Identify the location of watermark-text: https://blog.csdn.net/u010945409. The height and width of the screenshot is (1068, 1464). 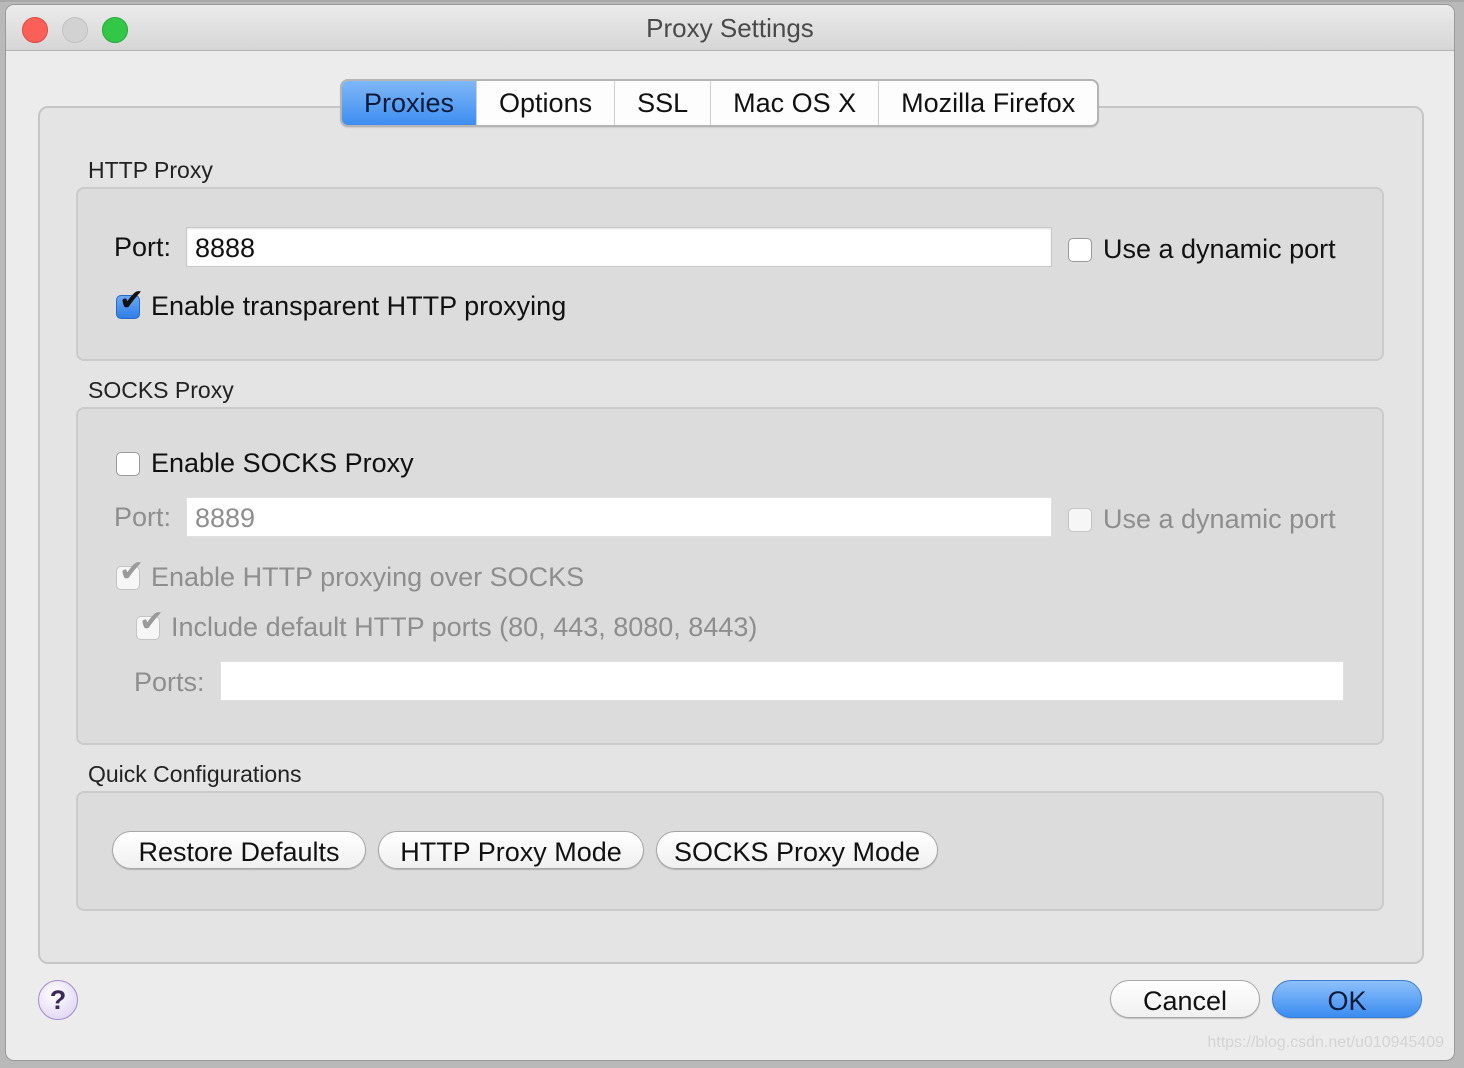
(1325, 1042).